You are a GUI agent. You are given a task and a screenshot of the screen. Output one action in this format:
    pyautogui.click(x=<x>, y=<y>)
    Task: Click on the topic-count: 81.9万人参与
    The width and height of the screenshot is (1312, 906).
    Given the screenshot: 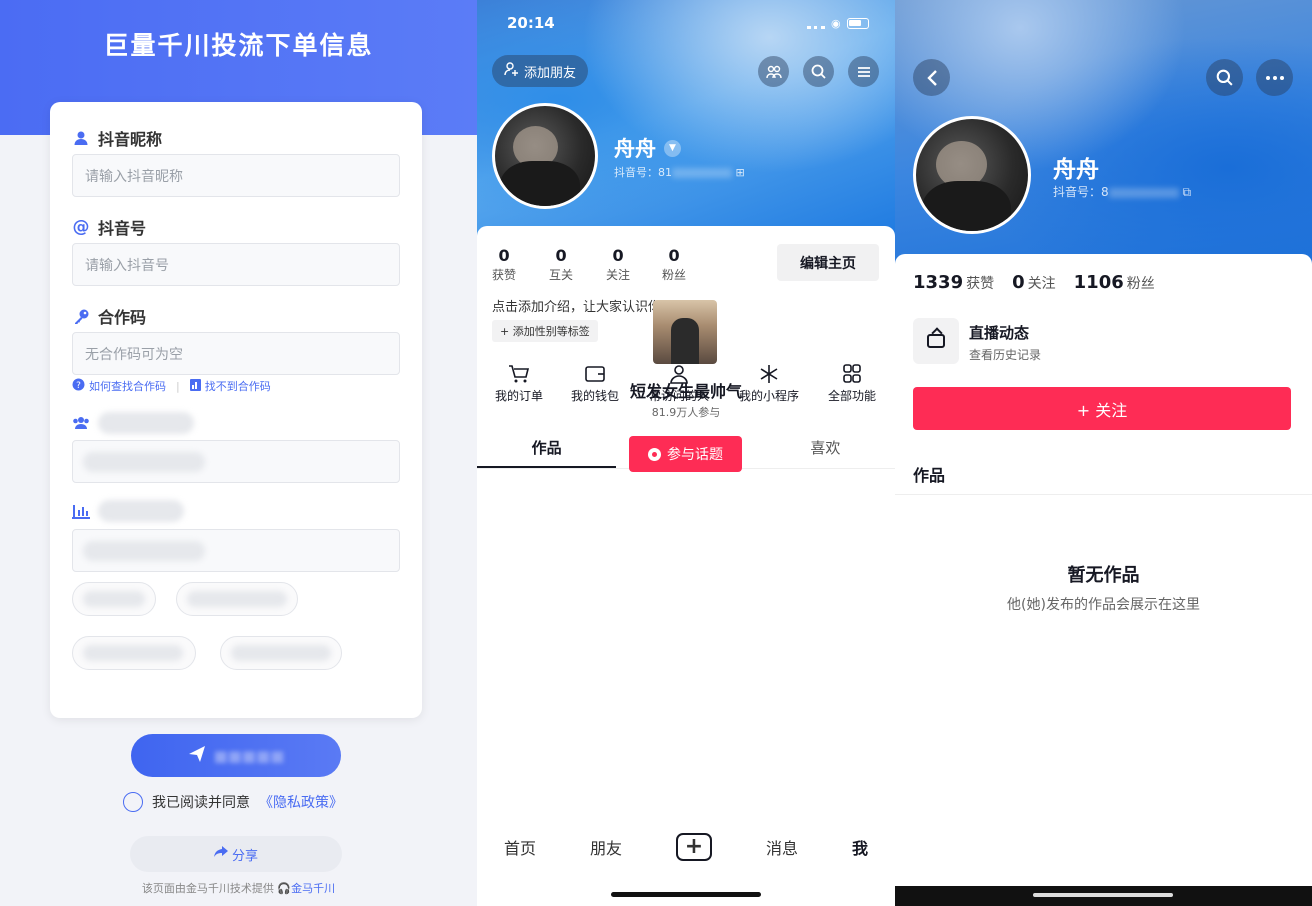 What is the action you would take?
    pyautogui.click(x=686, y=412)
    